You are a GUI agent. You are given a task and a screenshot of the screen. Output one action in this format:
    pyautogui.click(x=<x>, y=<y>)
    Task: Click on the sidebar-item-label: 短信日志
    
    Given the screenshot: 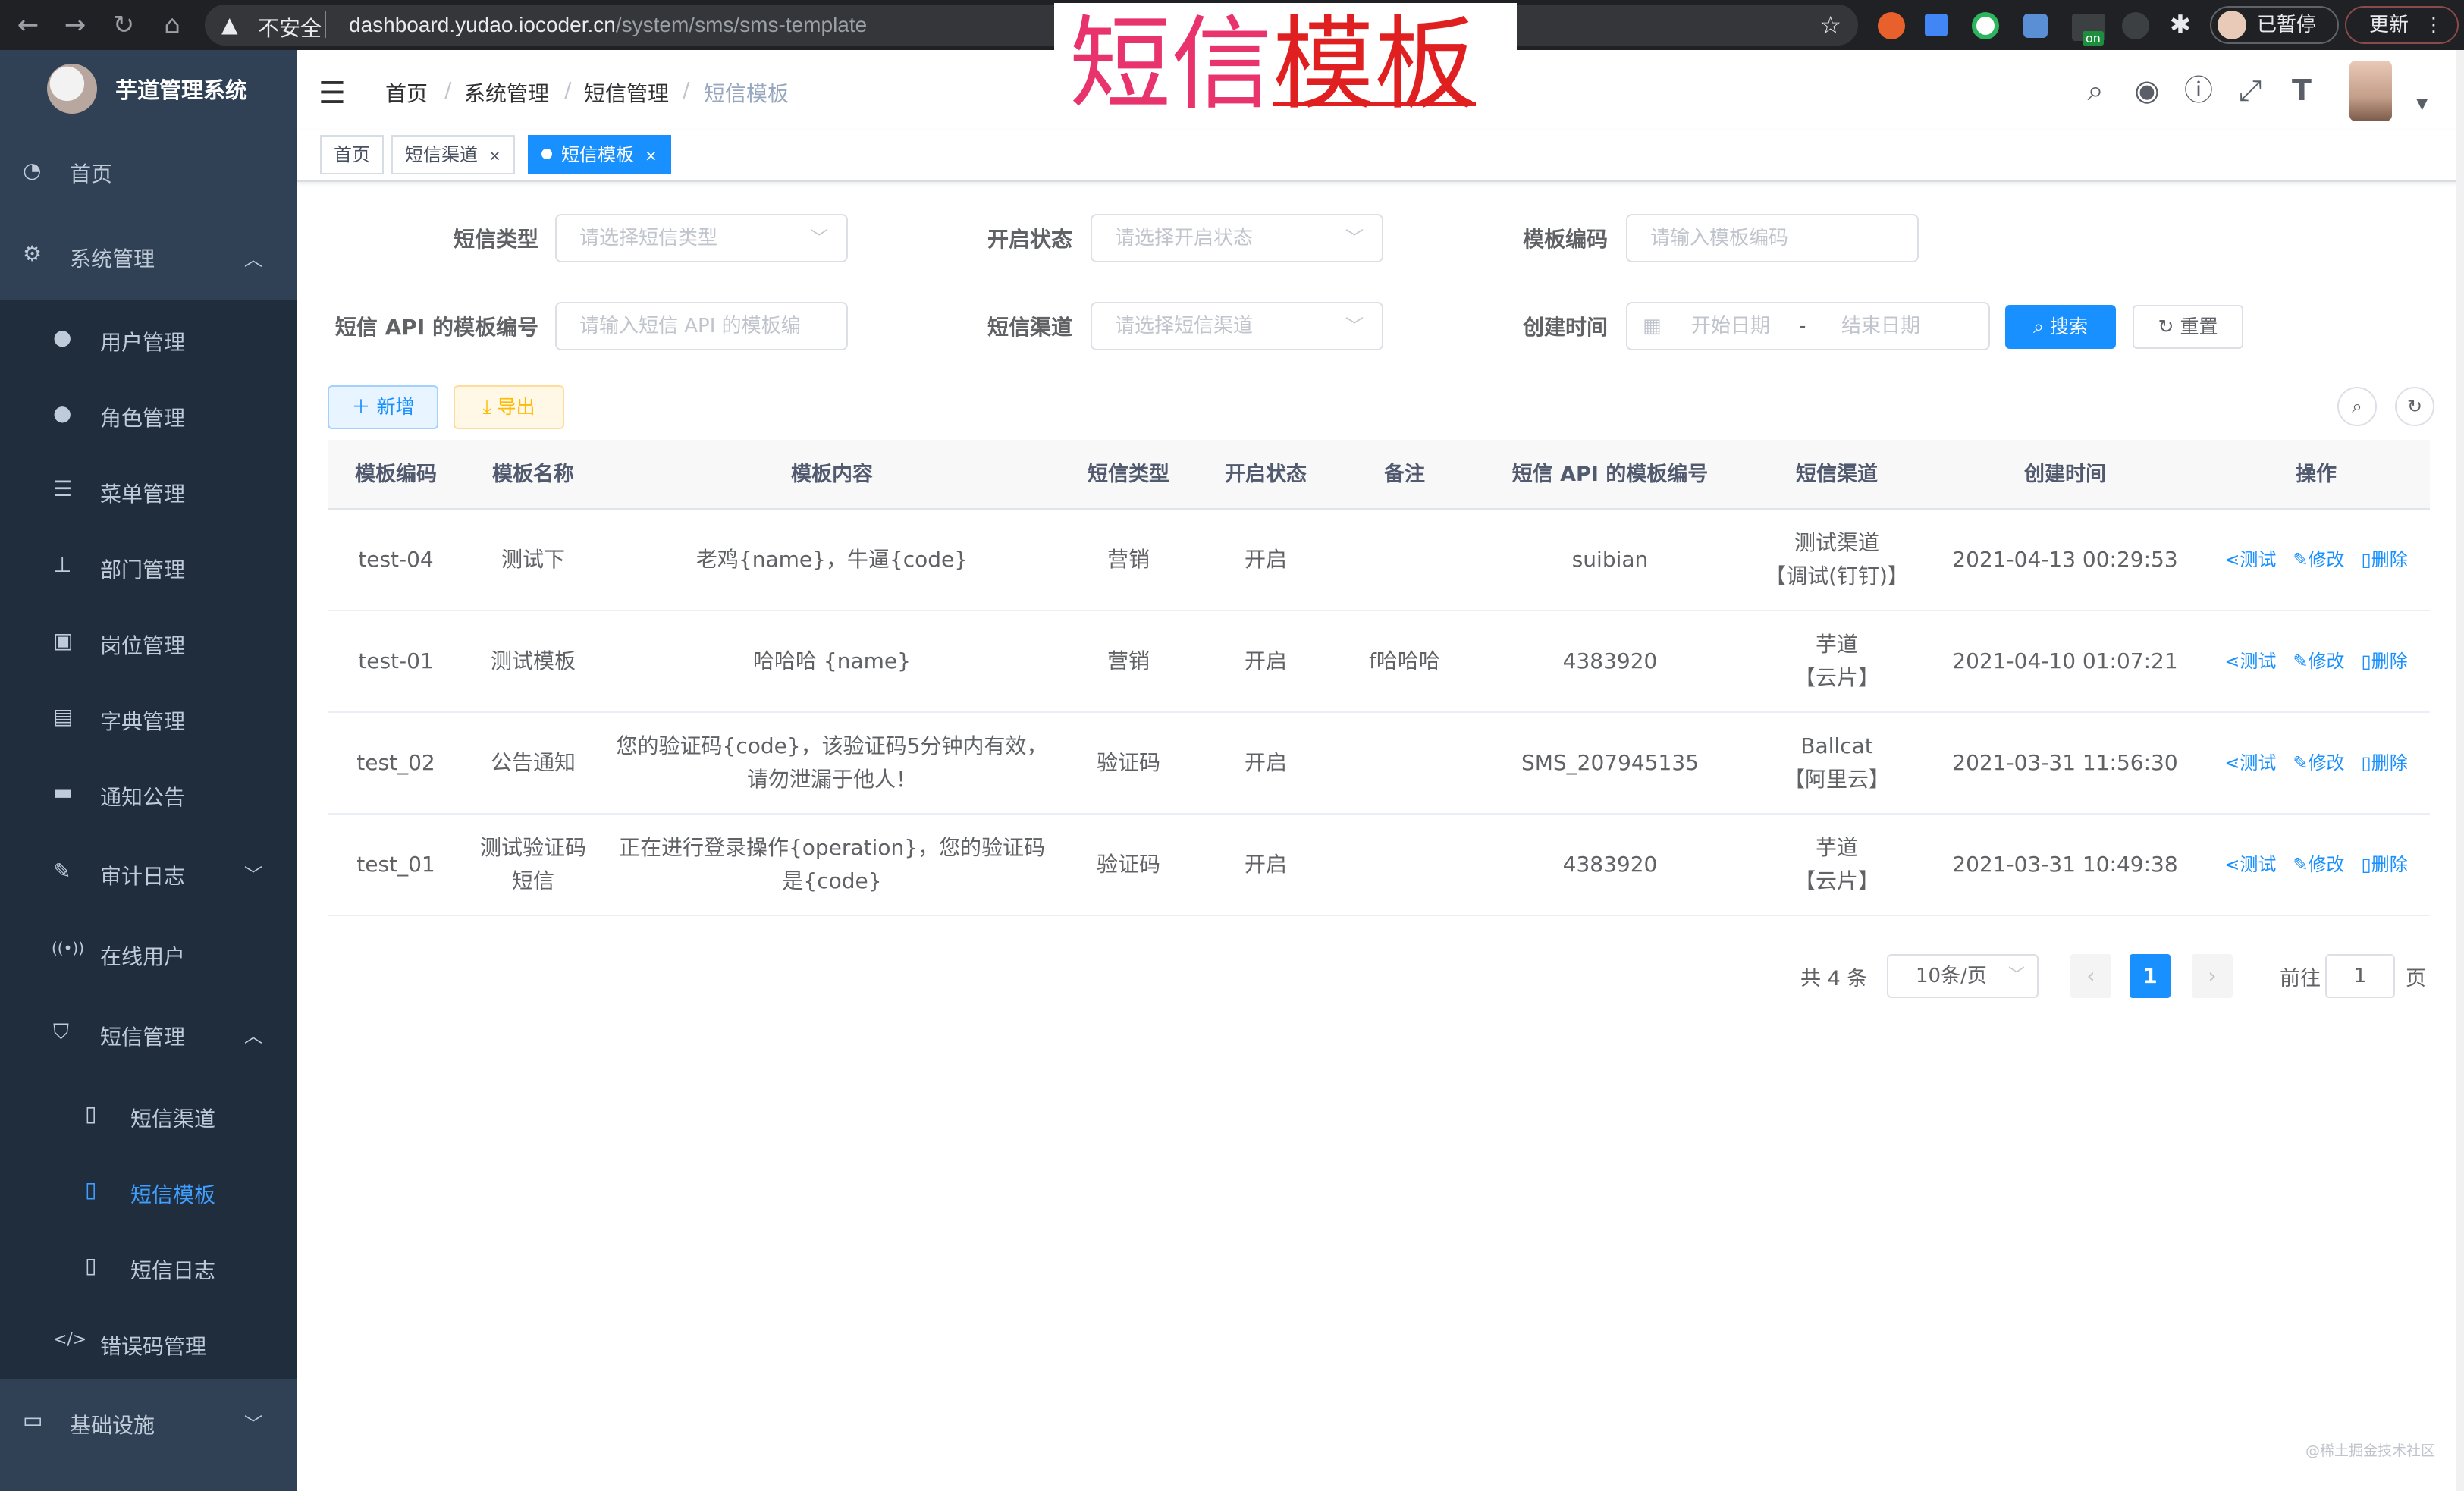 What is the action you would take?
    pyautogui.click(x=173, y=1270)
    